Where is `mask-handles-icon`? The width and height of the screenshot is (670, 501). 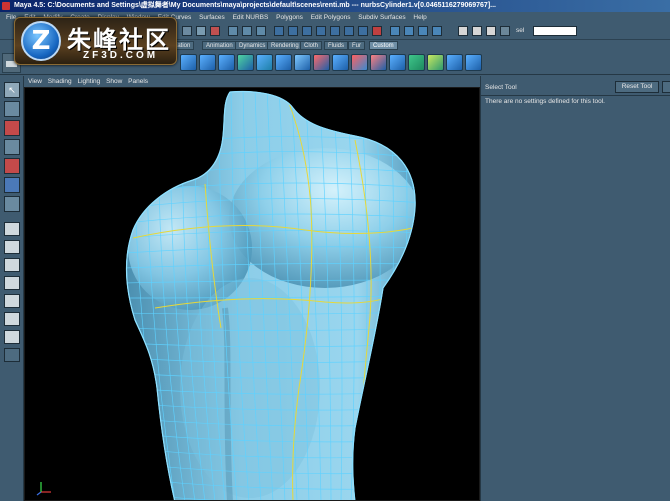
mask-handles-icon is located at coordinates (279, 31).